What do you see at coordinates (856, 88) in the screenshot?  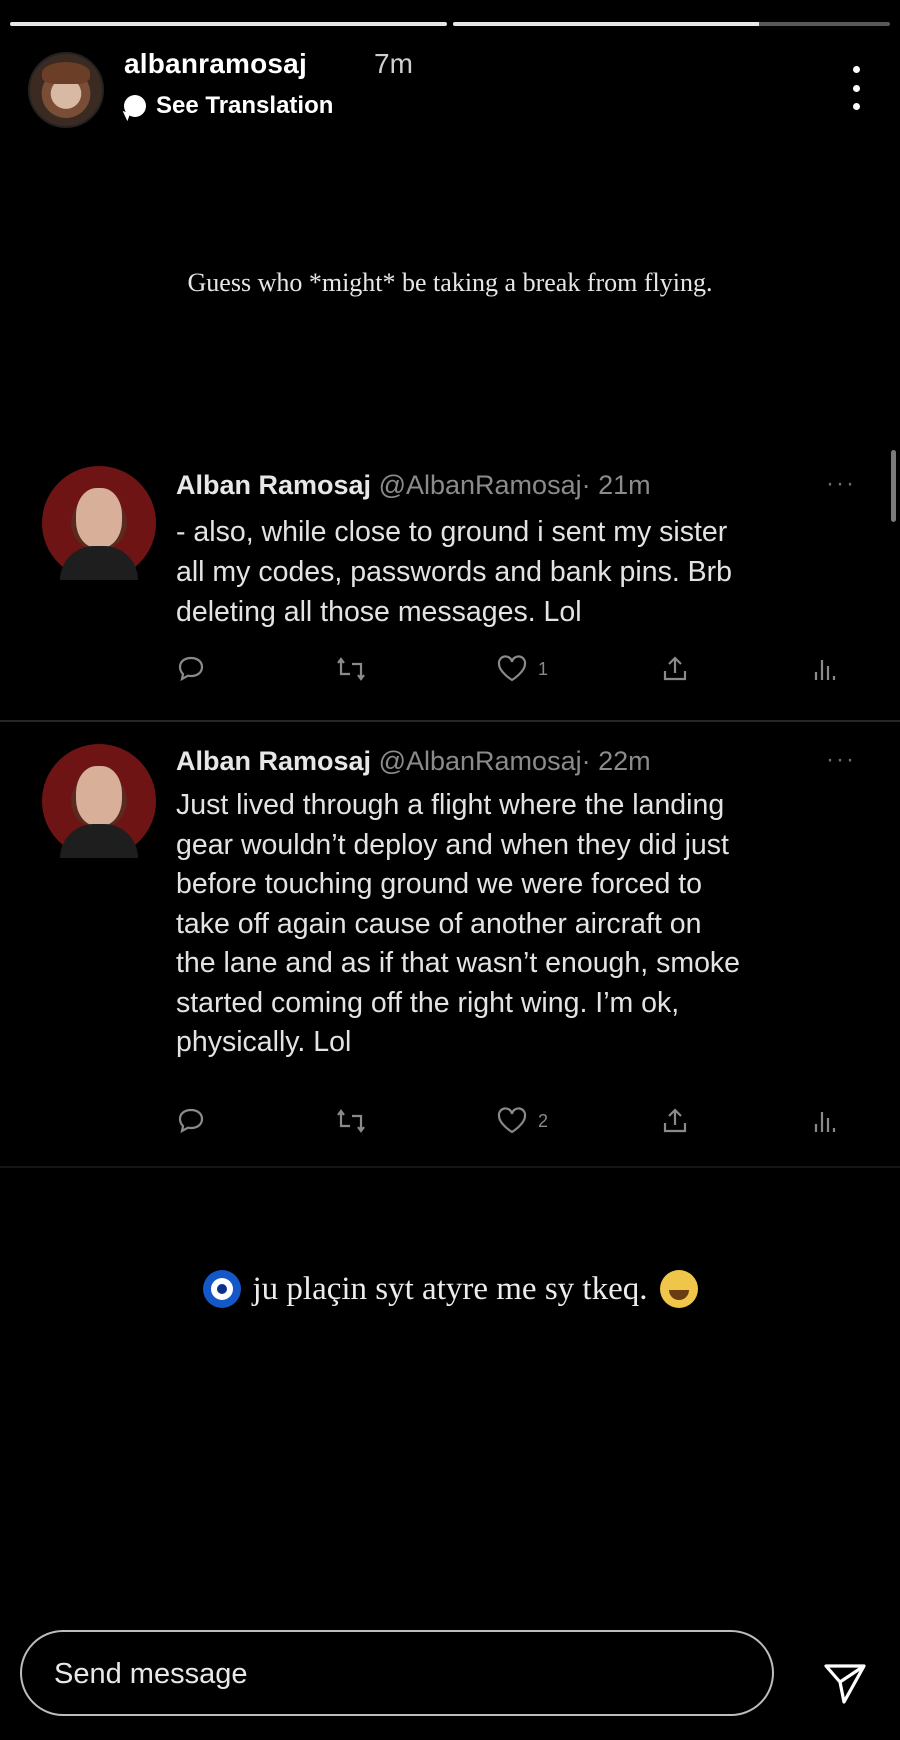 I see `more-vertical-icon` at bounding box center [856, 88].